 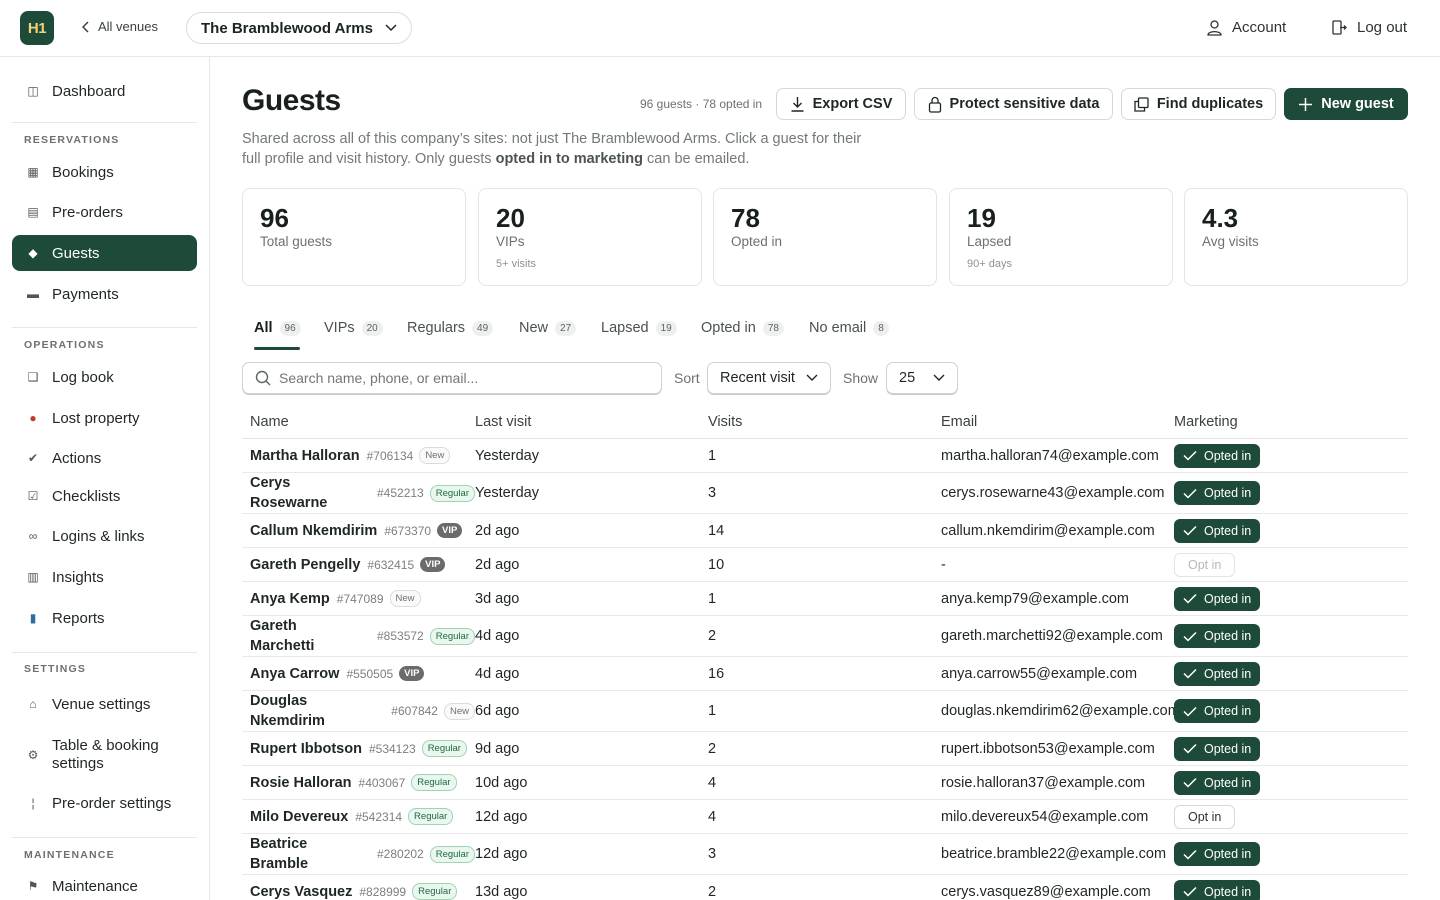 I want to click on new-guest-button: New guest, so click(x=1346, y=104).